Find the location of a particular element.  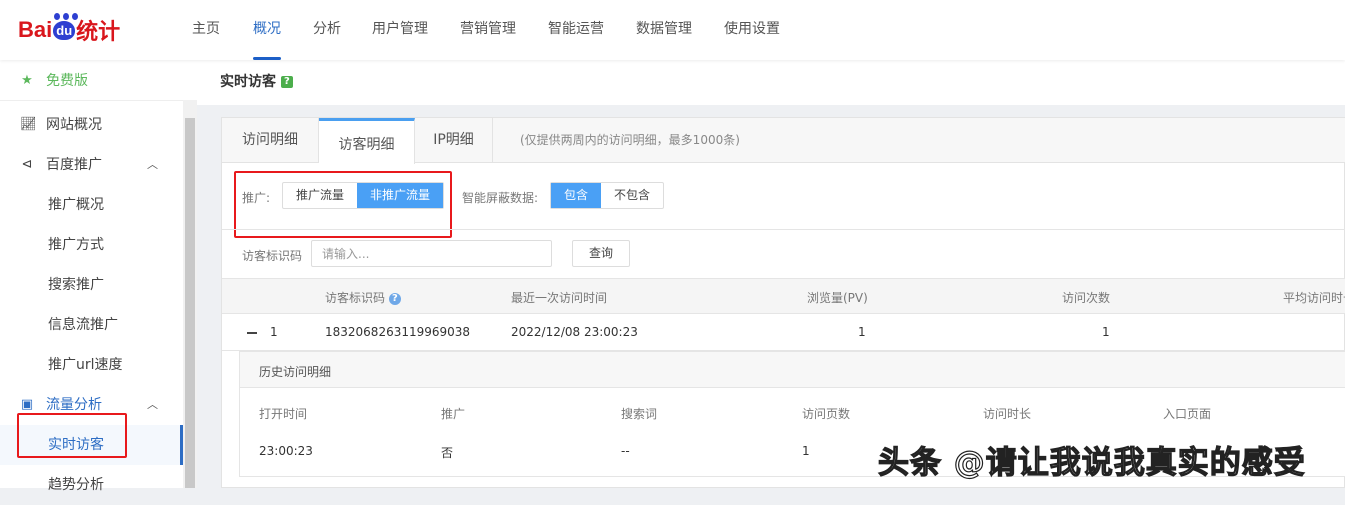

col-avg-duration: 平均访问时长 is located at coordinates (1314, 298).